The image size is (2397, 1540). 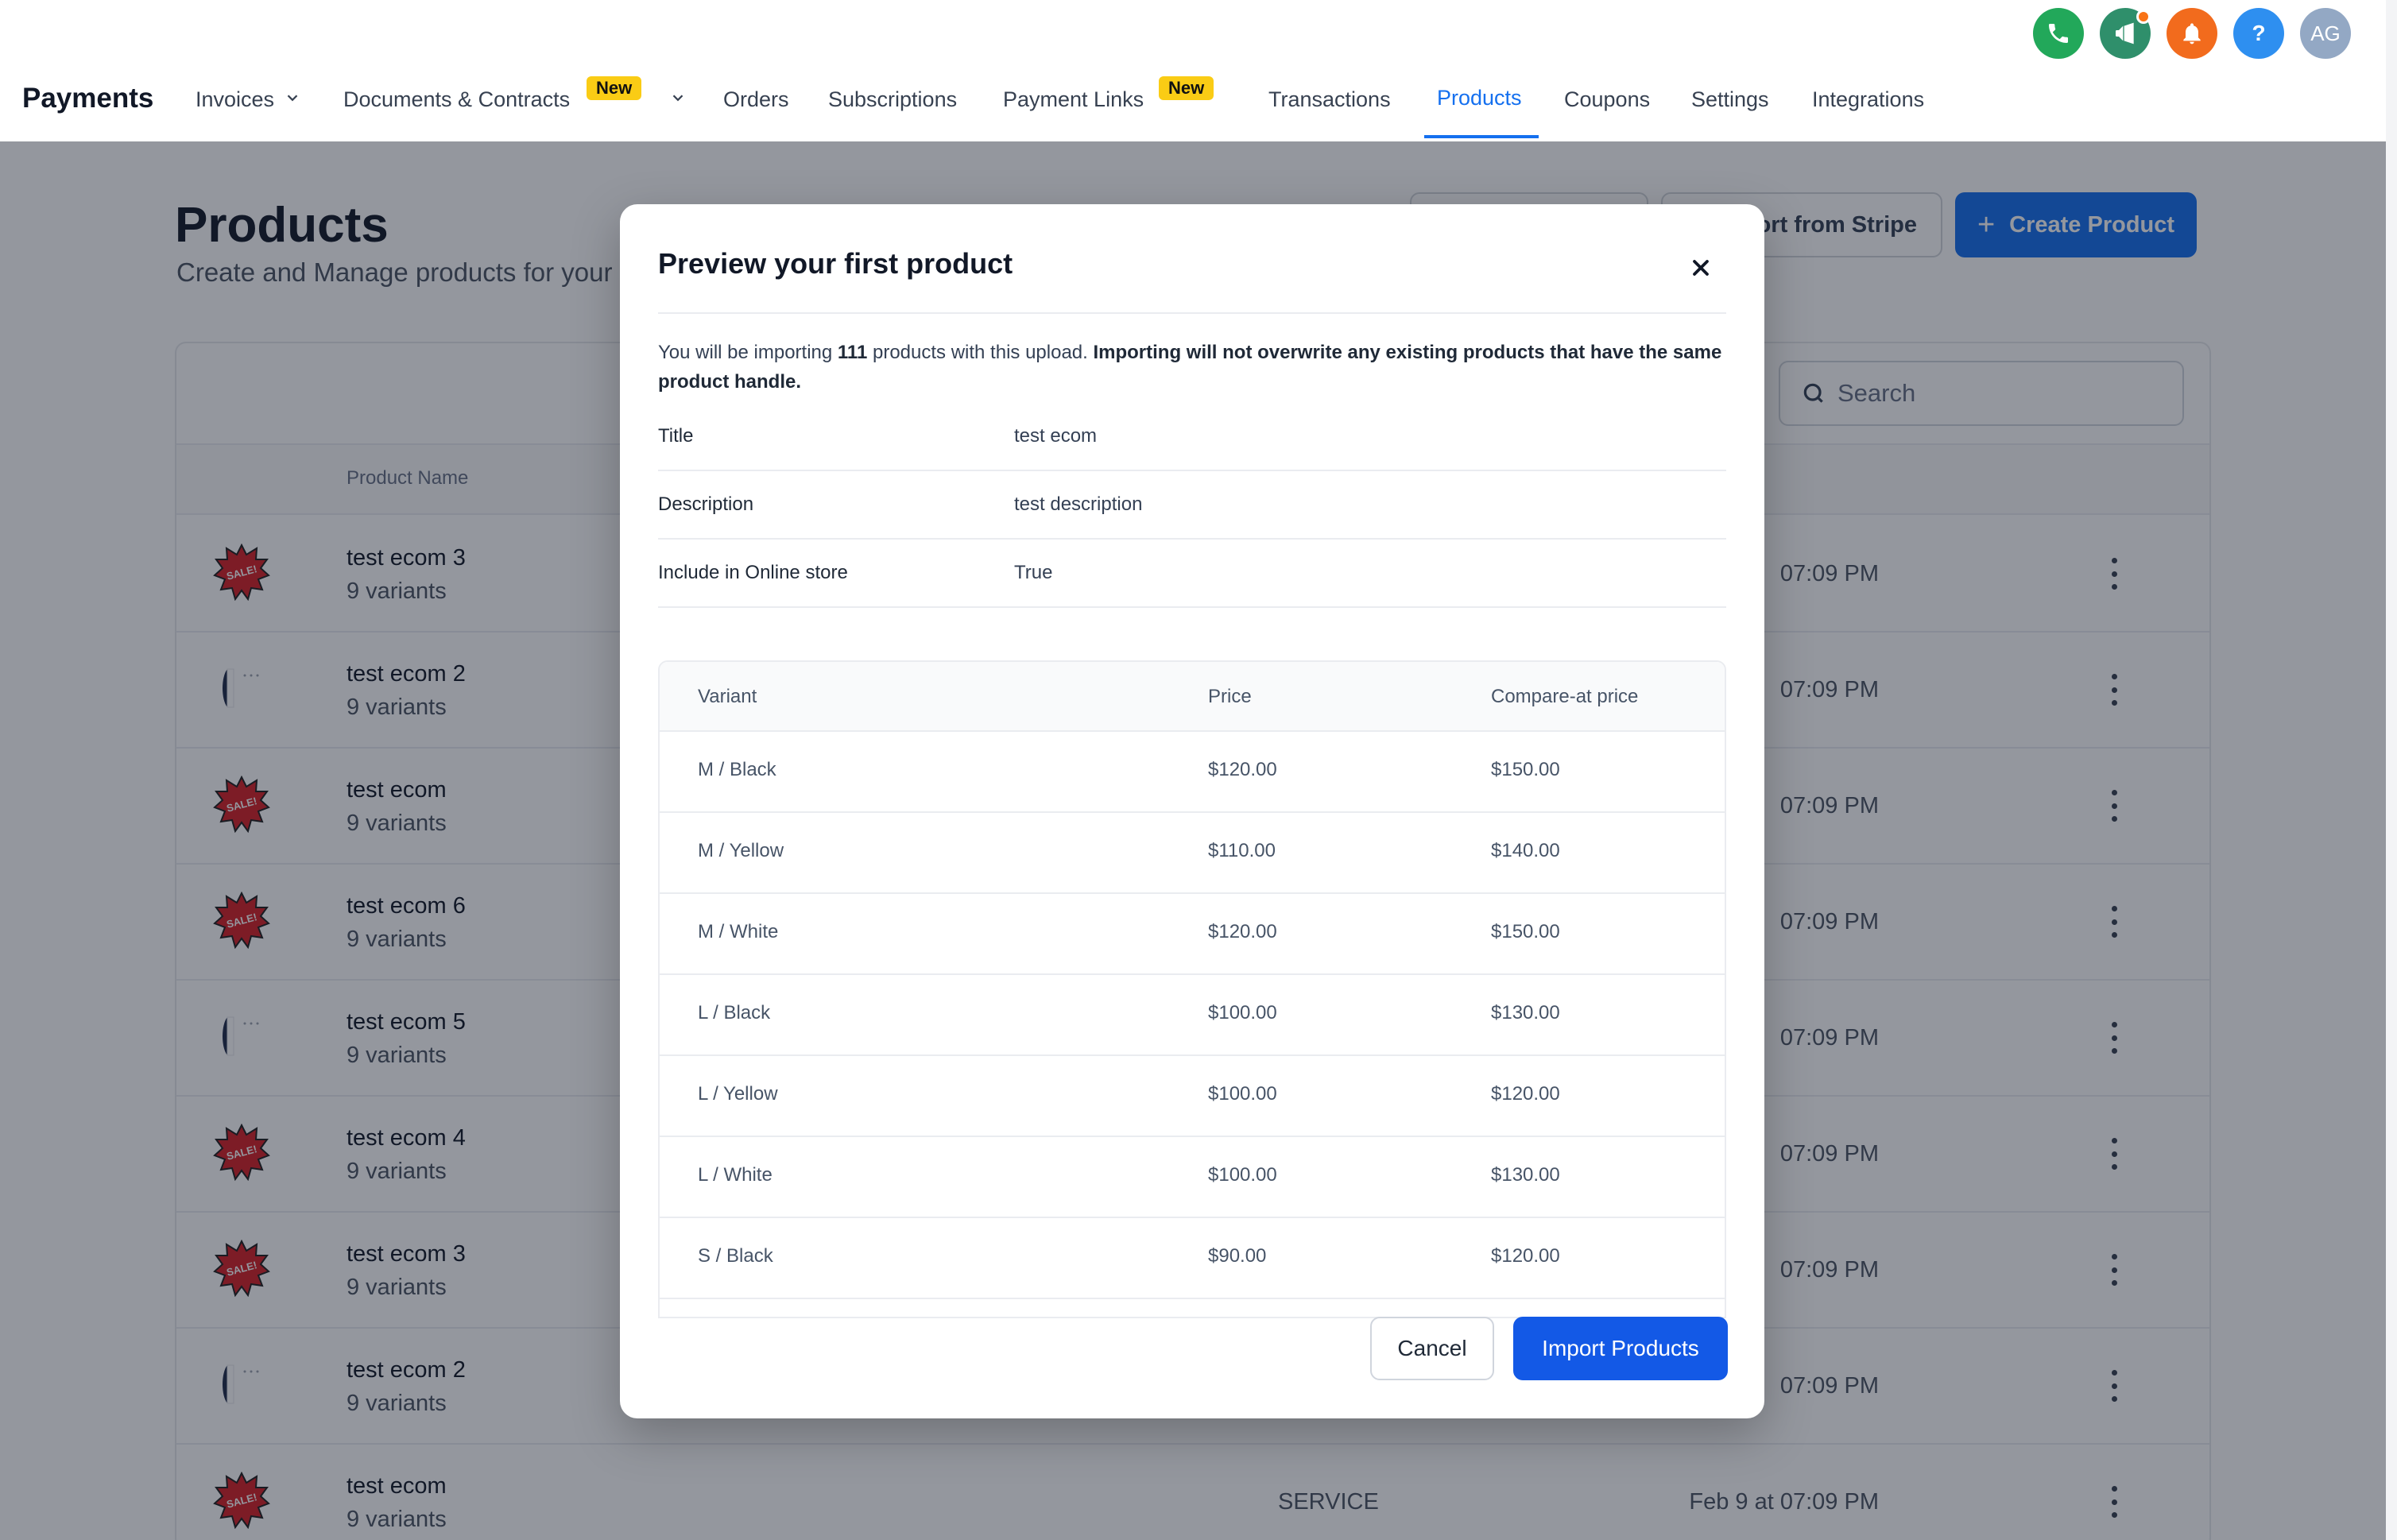 I want to click on modal-divider, so click(x=1192, y=313).